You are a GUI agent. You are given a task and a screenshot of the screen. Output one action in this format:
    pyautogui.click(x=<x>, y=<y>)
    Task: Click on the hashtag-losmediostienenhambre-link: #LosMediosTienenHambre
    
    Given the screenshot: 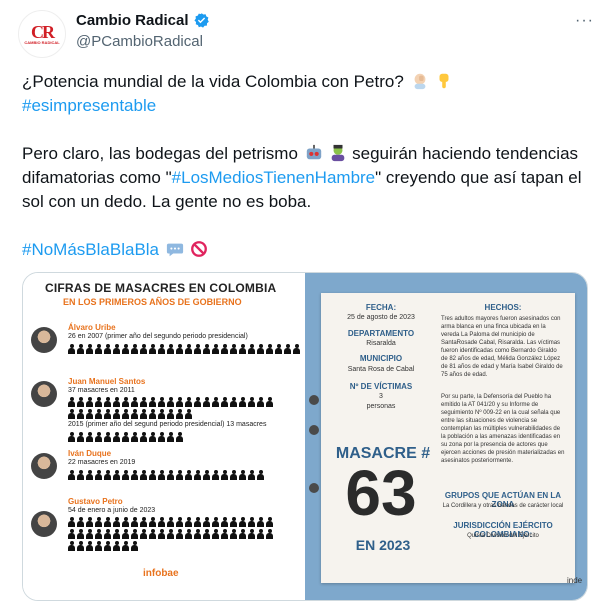 What is the action you would take?
    pyautogui.click(x=273, y=177)
    